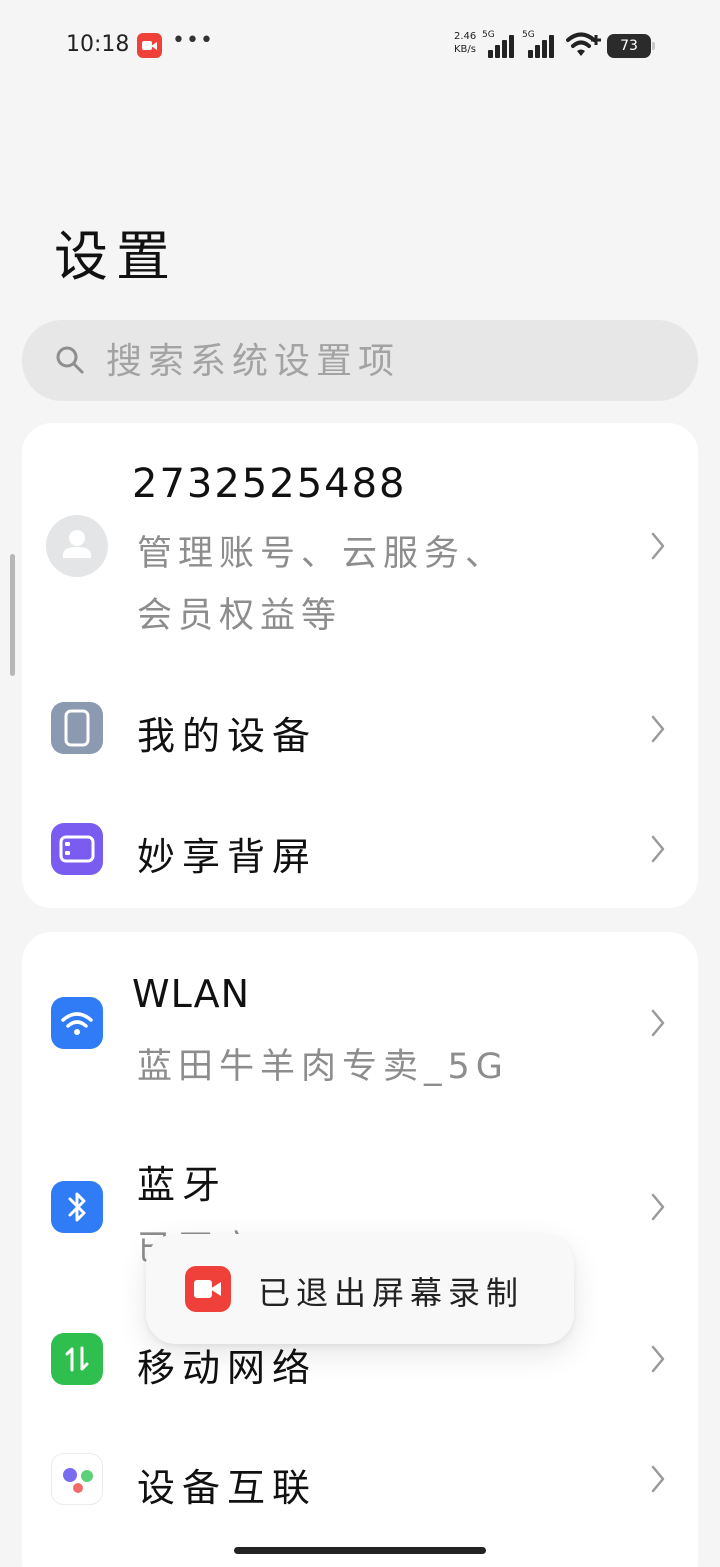 Image resolution: width=720 pixels, height=1567 pixels. I want to click on battery-level: 73, so click(629, 46).